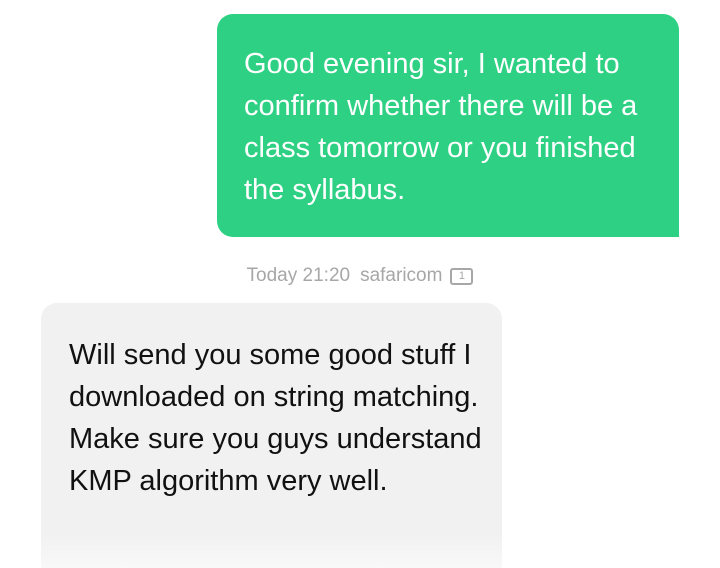  I want to click on sim-slot-number: 1, so click(461, 276).